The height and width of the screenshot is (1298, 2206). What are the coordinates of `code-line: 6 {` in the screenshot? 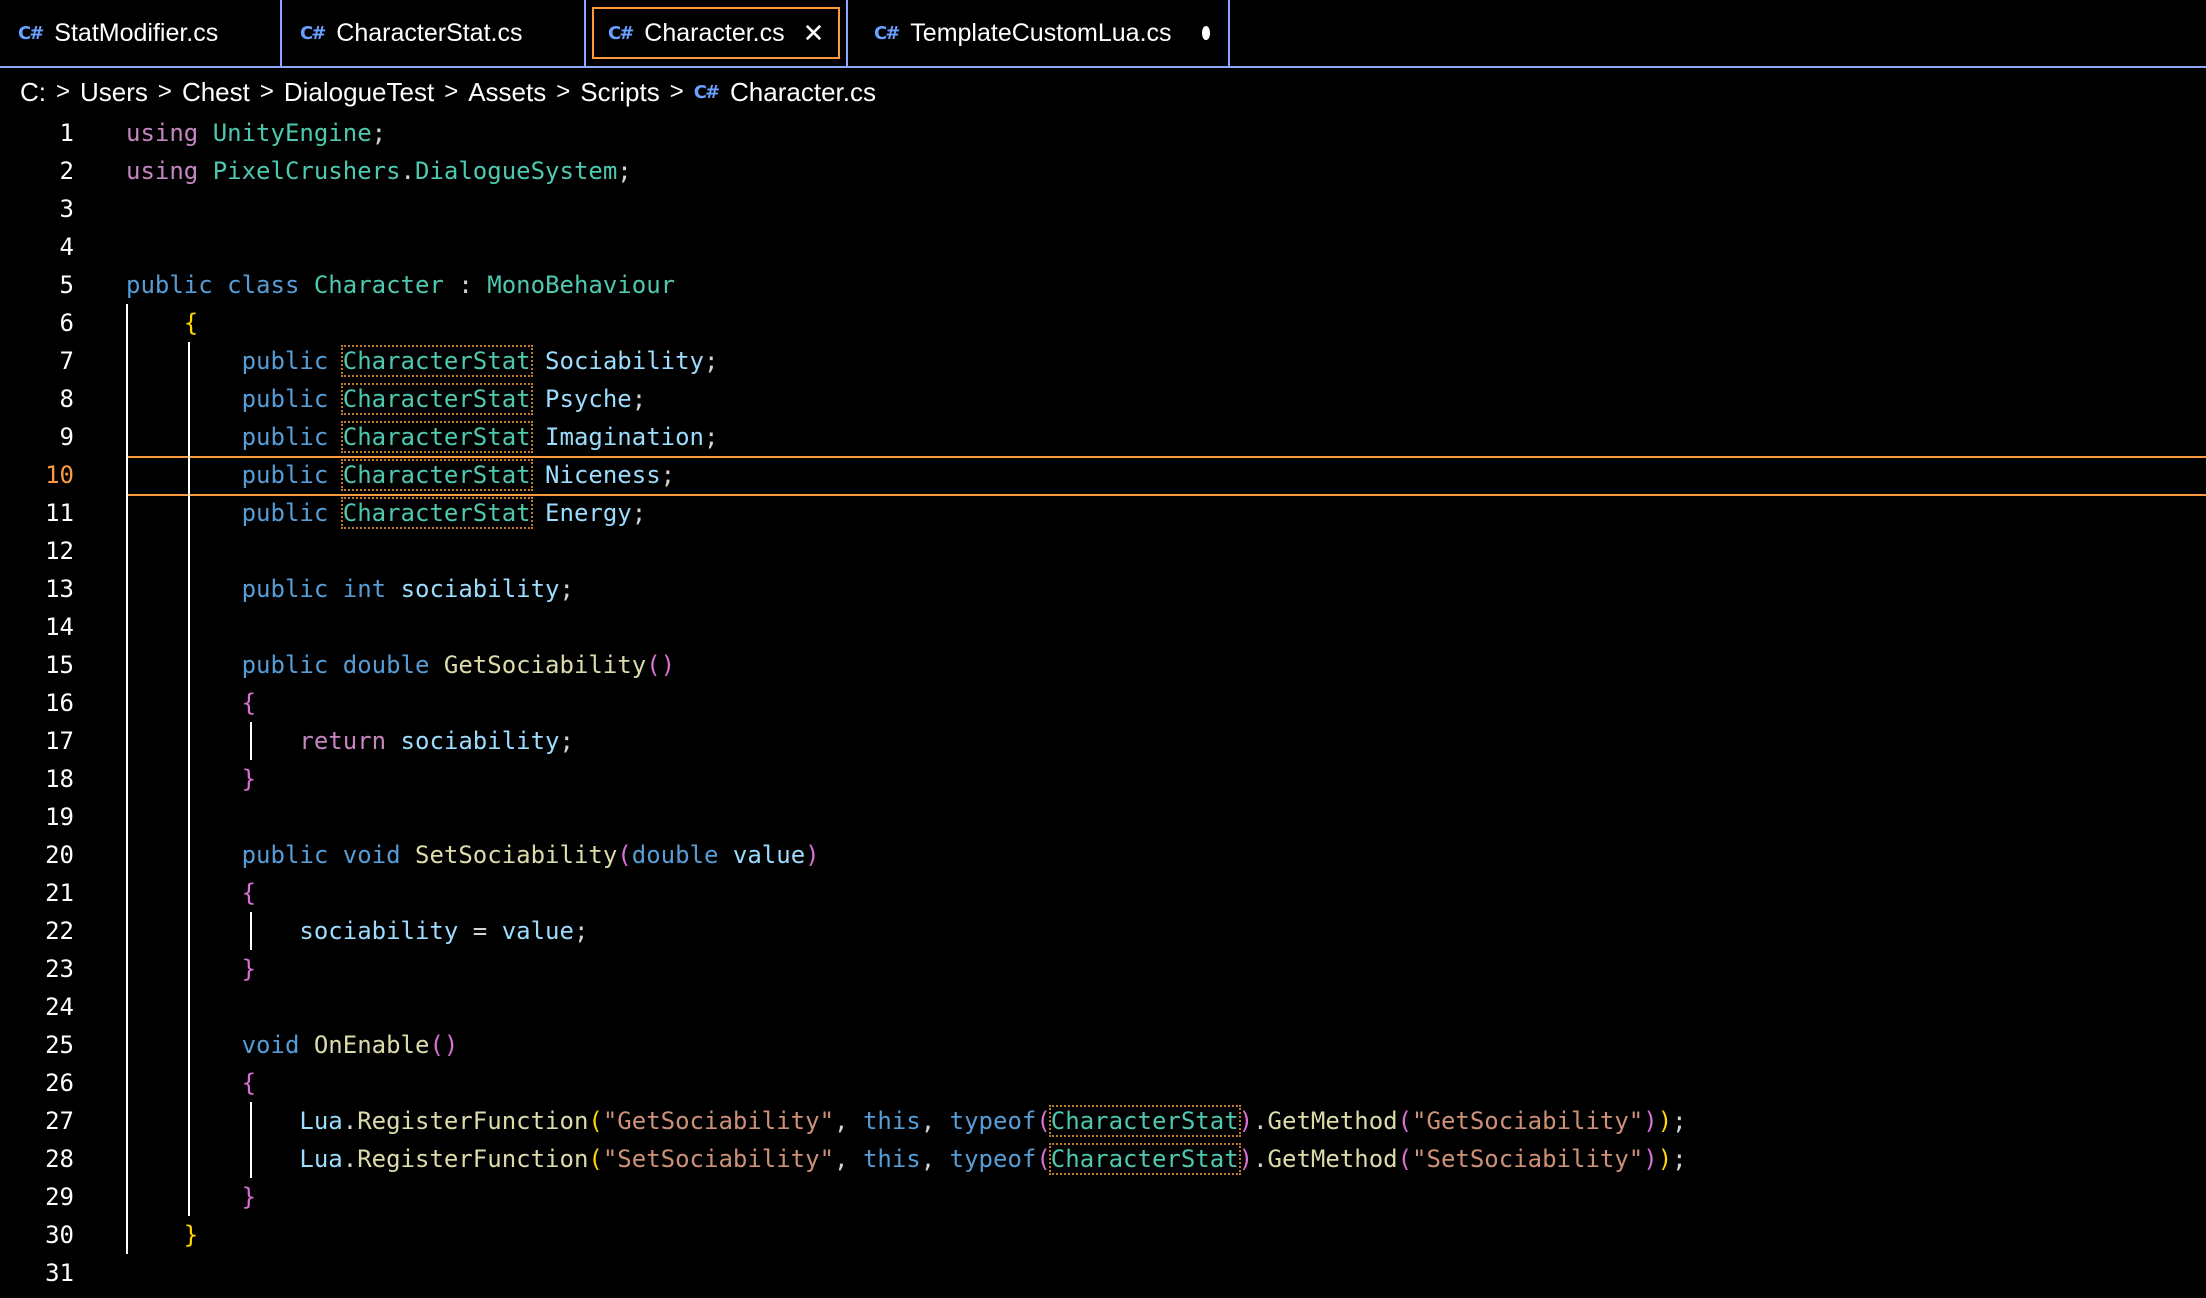 It's located at (1103, 323).